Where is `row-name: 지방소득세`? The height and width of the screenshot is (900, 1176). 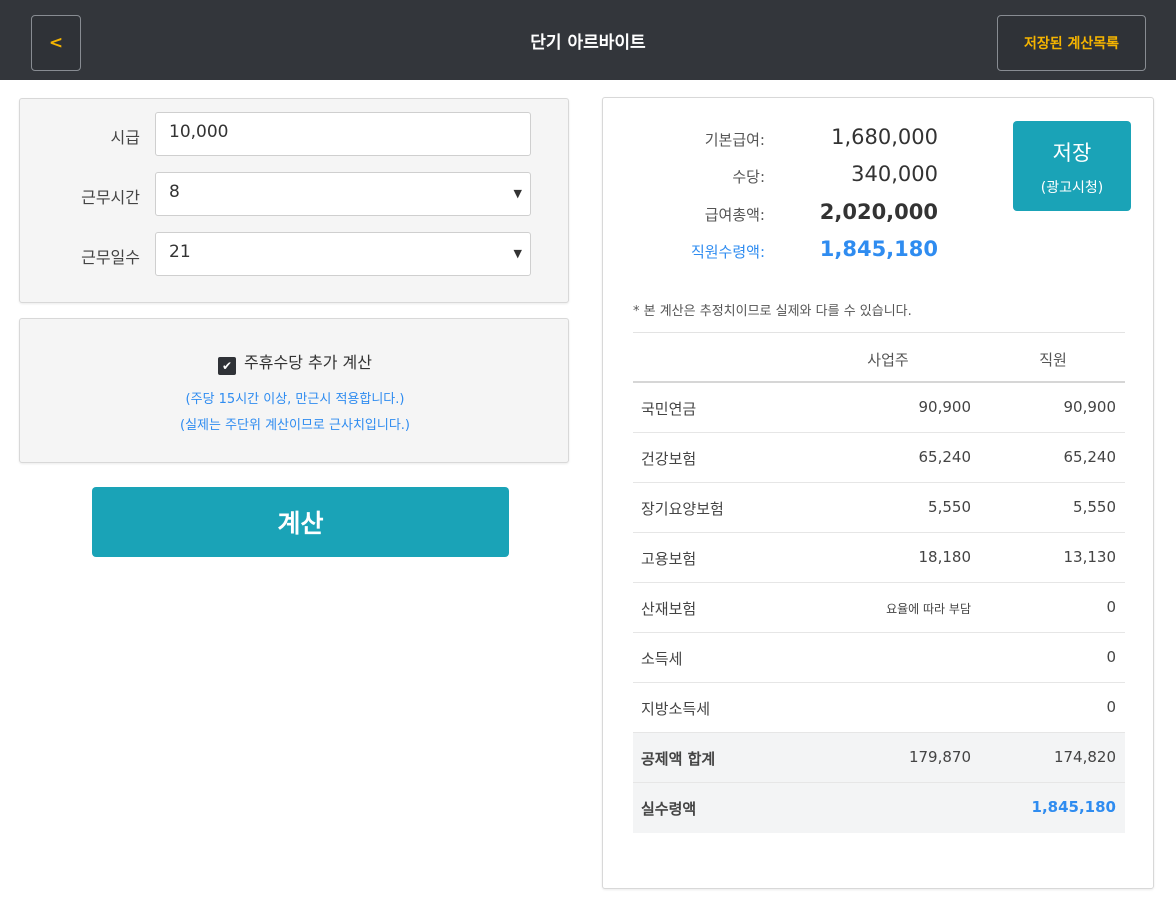 row-name: 지방소득세 is located at coordinates (676, 709).